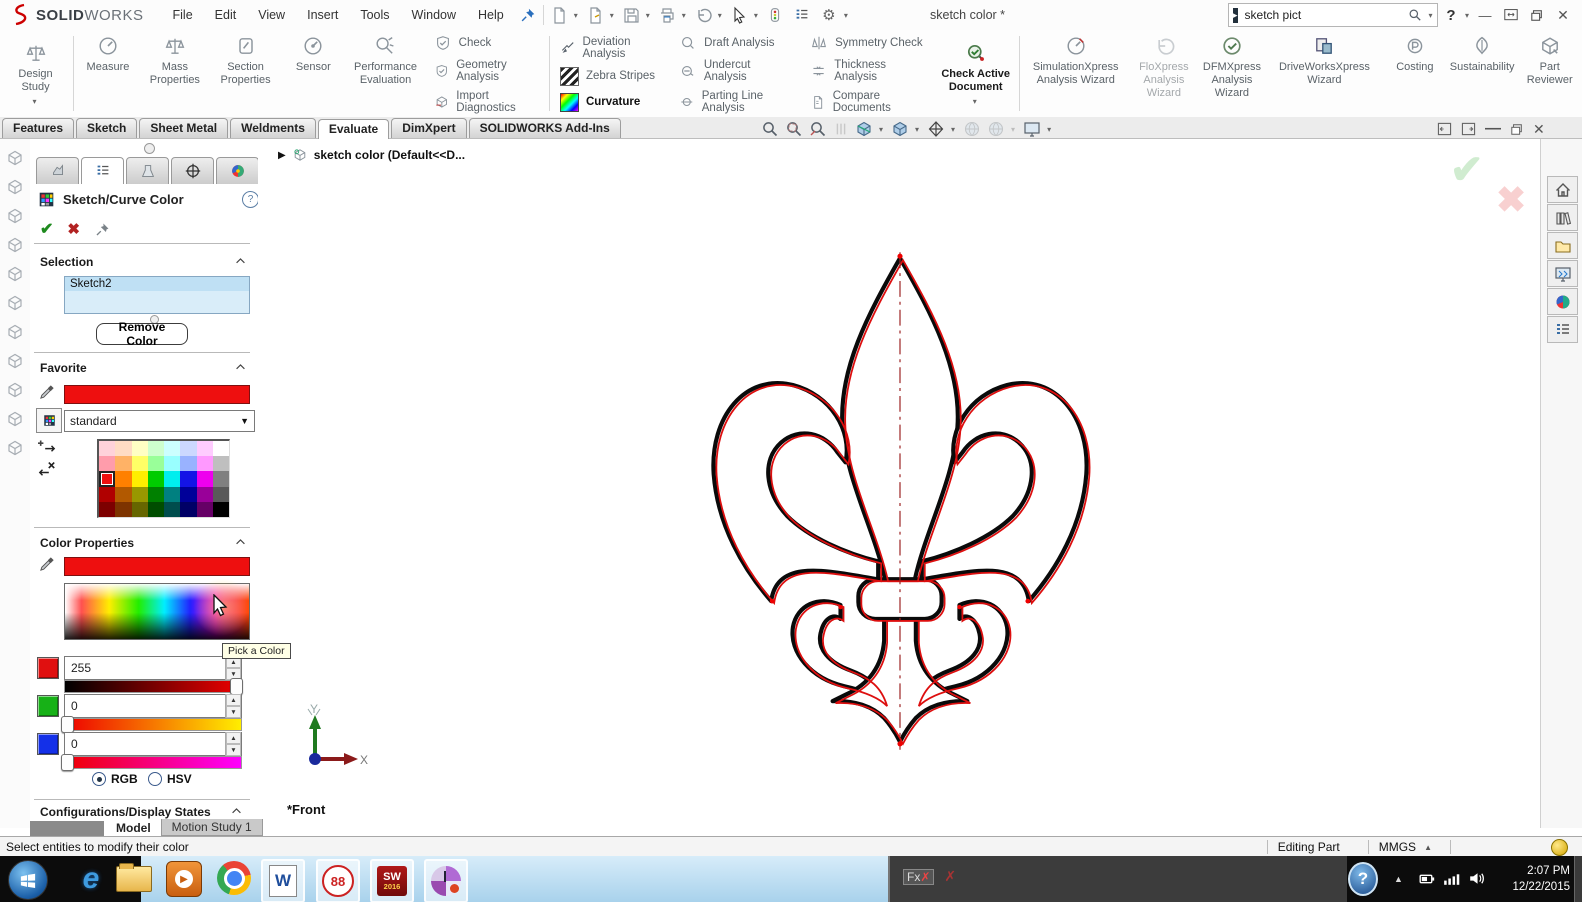  What do you see at coordinates (236, 686) in the screenshot?
I see `red-slider-thumb` at bounding box center [236, 686].